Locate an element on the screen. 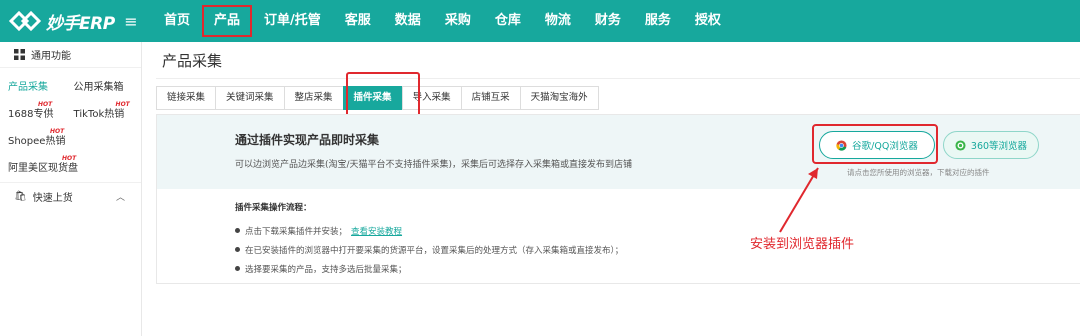 The width and height of the screenshot is (1080, 336). 360-browser-icon is located at coordinates (960, 145).